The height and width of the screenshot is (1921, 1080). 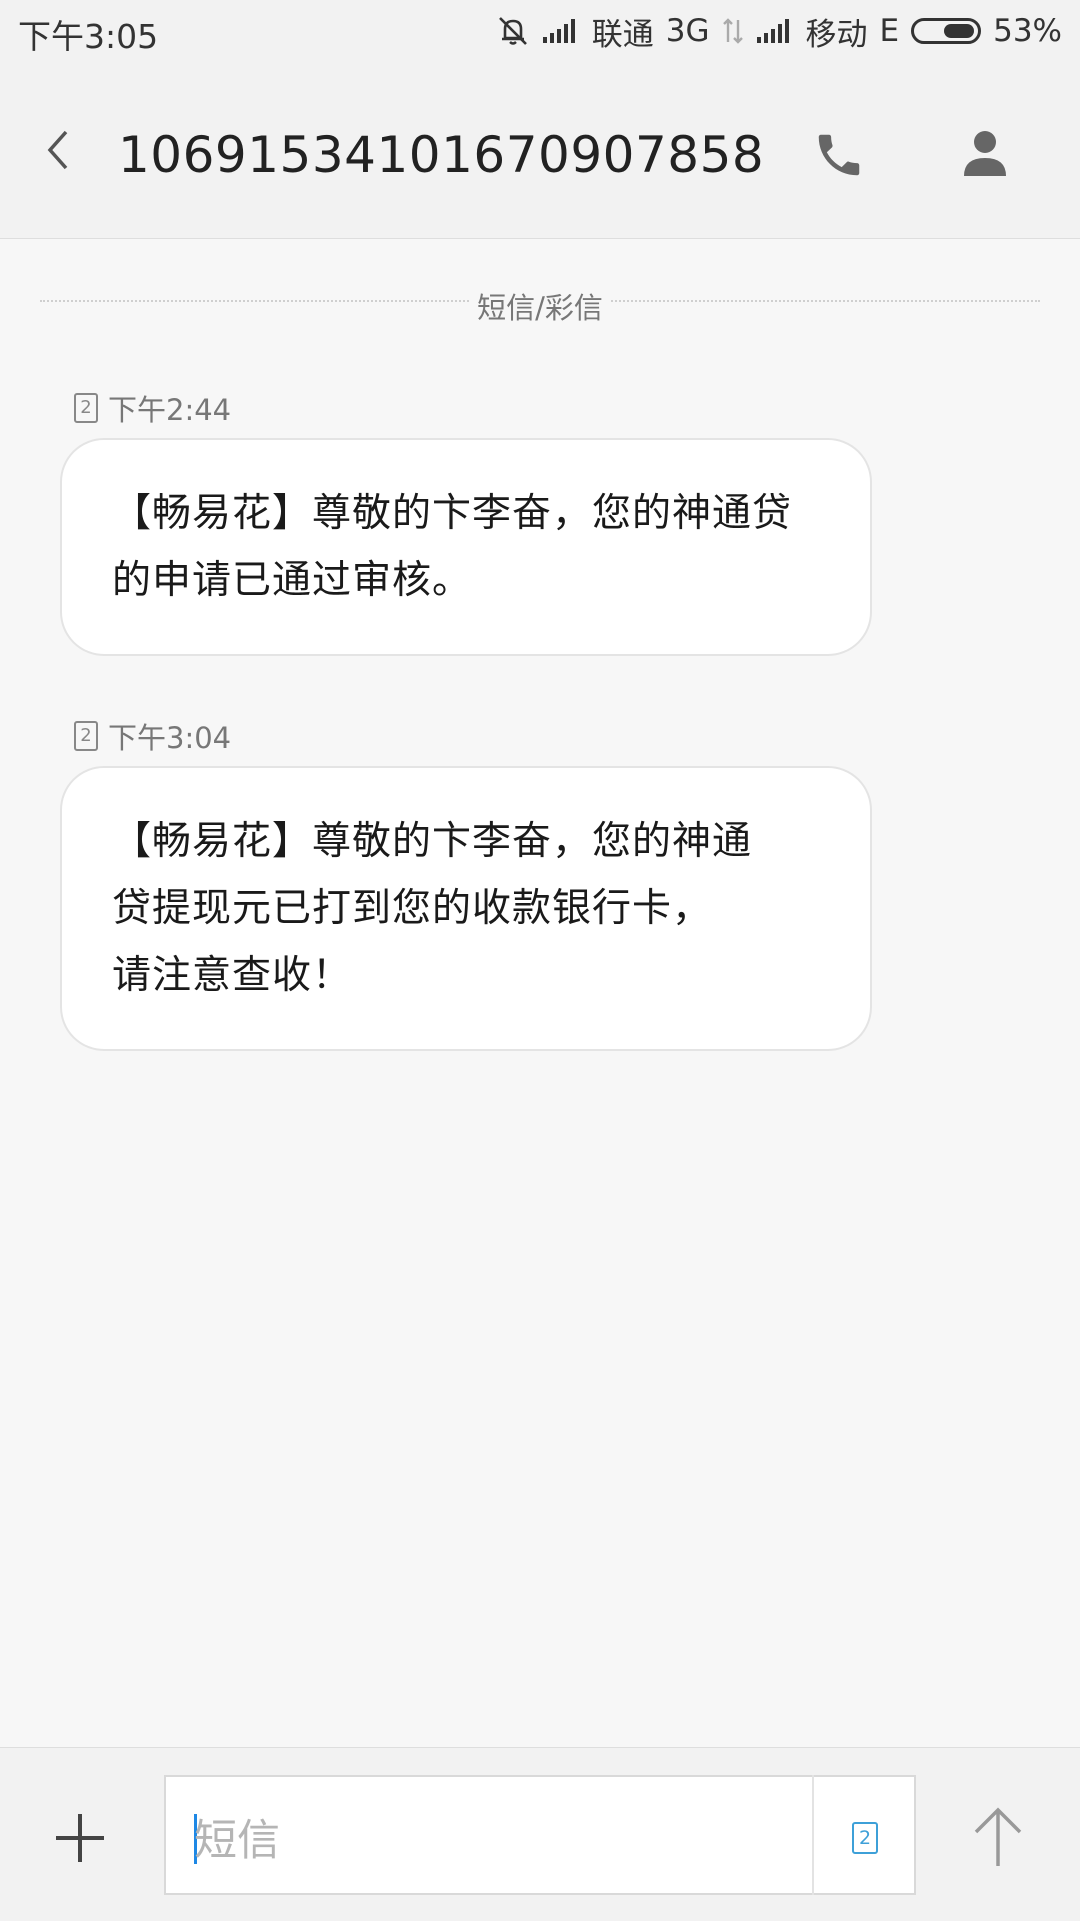 I want to click on mute-icon, so click(x=513, y=31).